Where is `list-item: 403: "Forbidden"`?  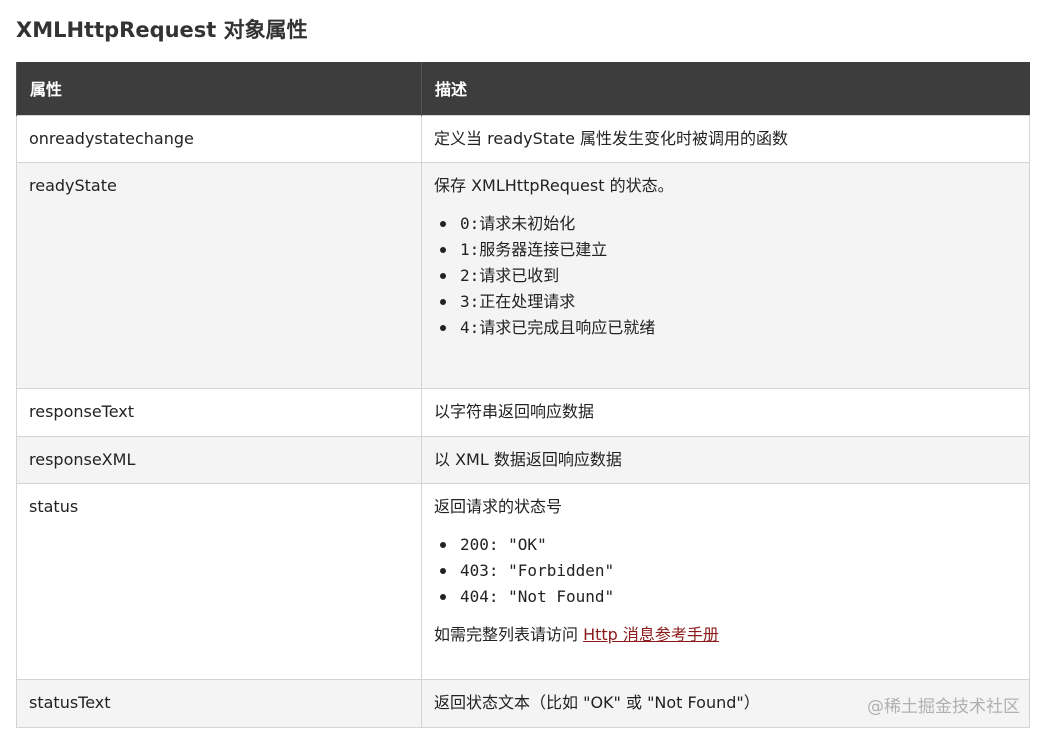 list-item: 403: "Forbidden" is located at coordinates (728, 571).